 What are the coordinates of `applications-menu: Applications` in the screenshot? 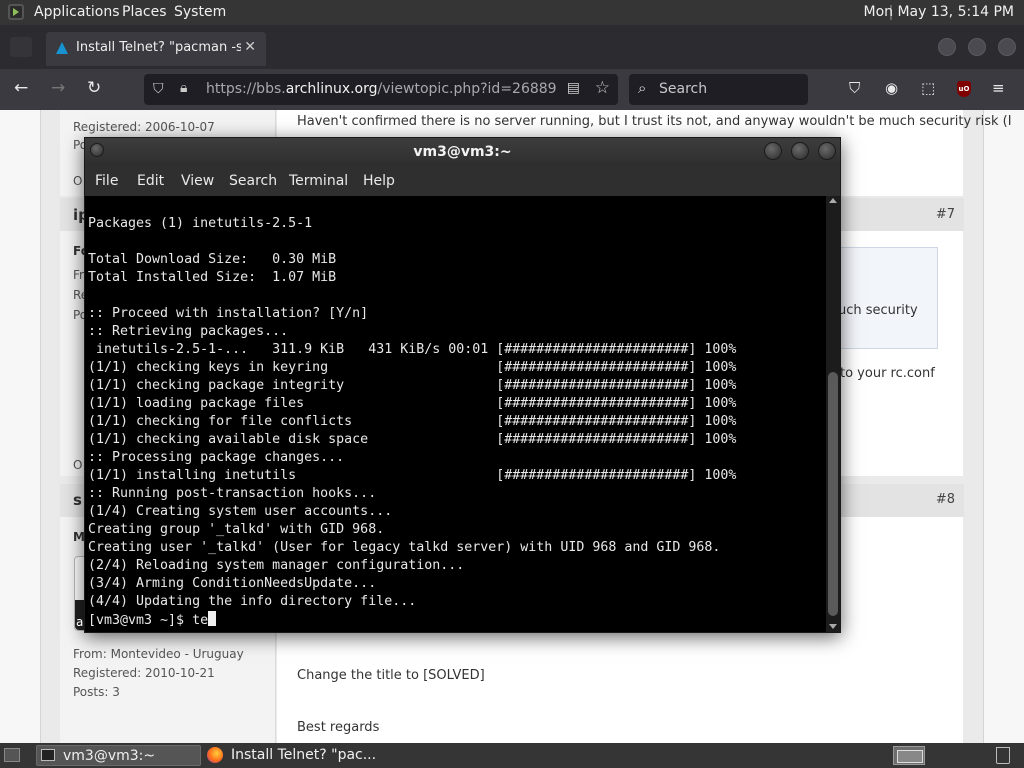 It's located at (77, 12).